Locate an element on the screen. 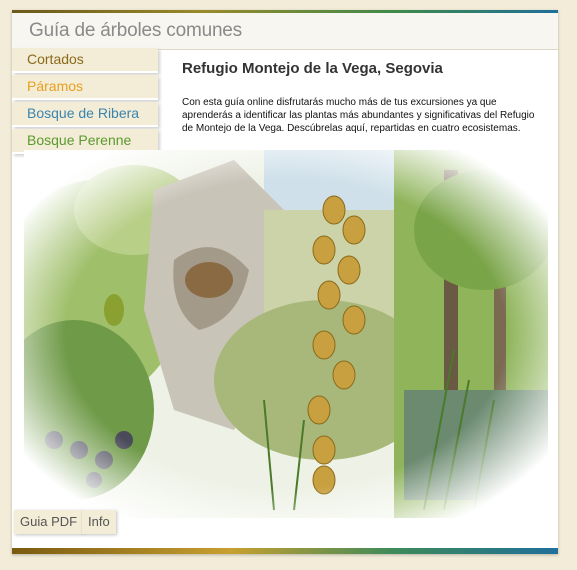 The height and width of the screenshot is (570, 577). page-title: Guía de árboles comunes is located at coordinates (135, 30).